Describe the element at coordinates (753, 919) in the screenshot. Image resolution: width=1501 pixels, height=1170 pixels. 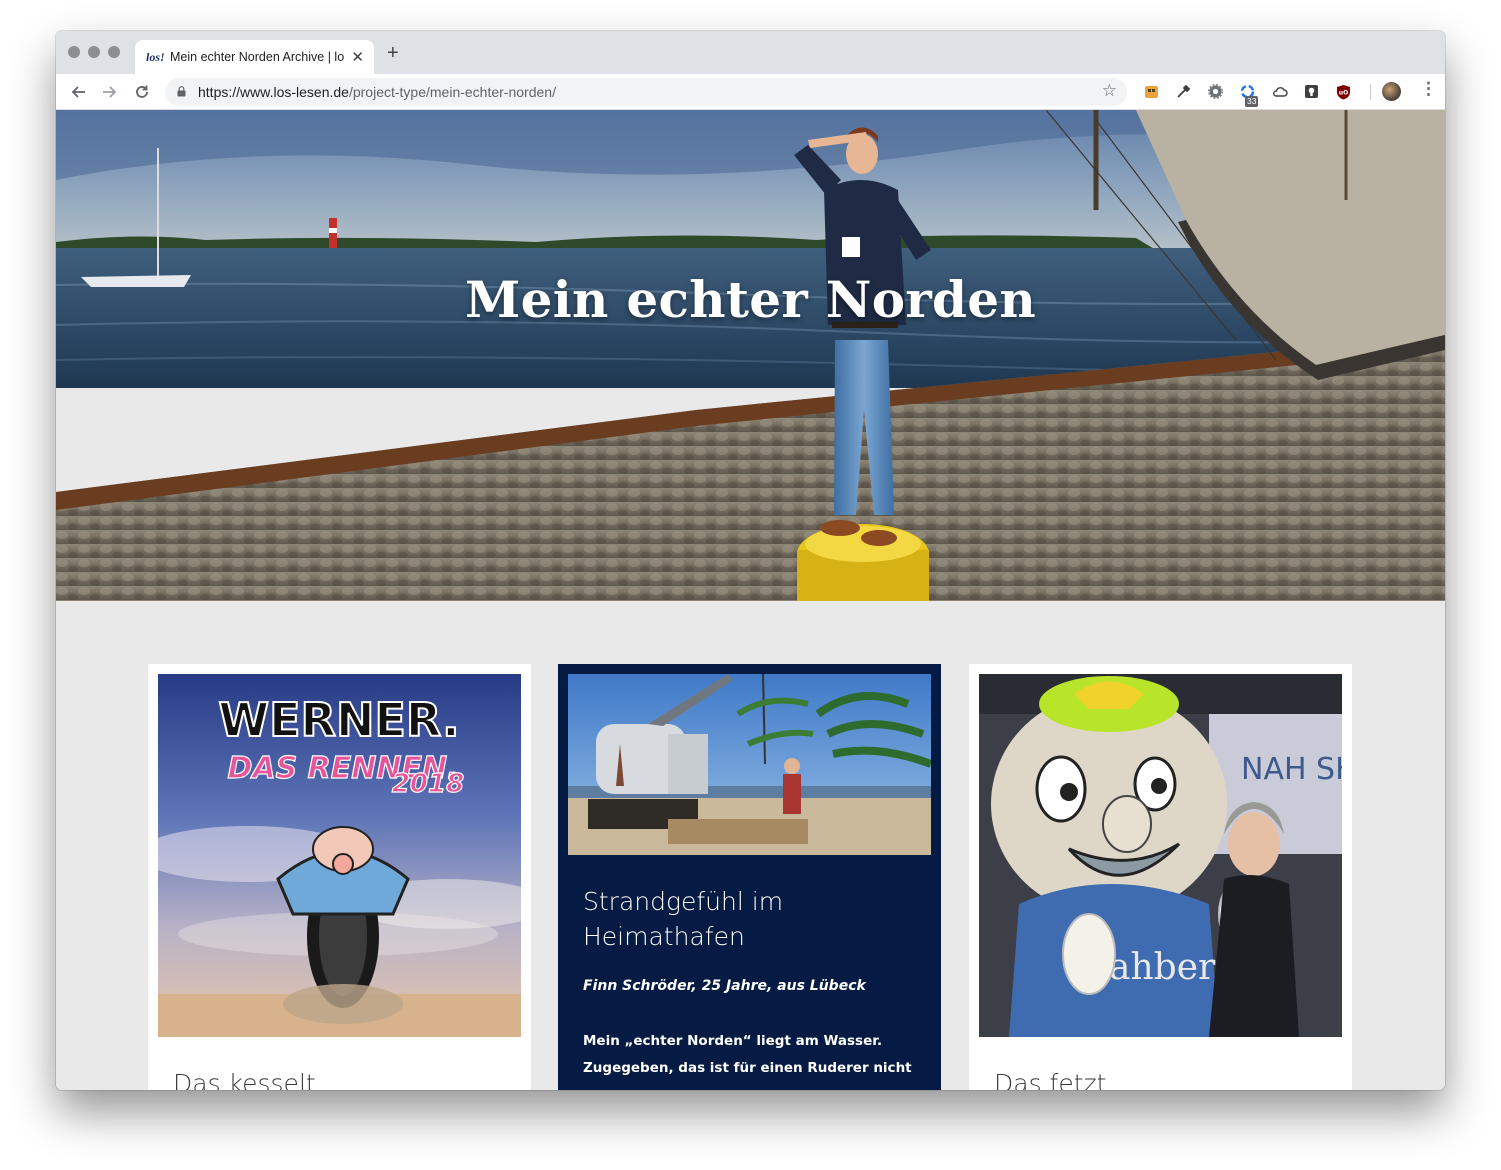
I see `card-2-title: Strandgefühl im Heimathafen` at that location.